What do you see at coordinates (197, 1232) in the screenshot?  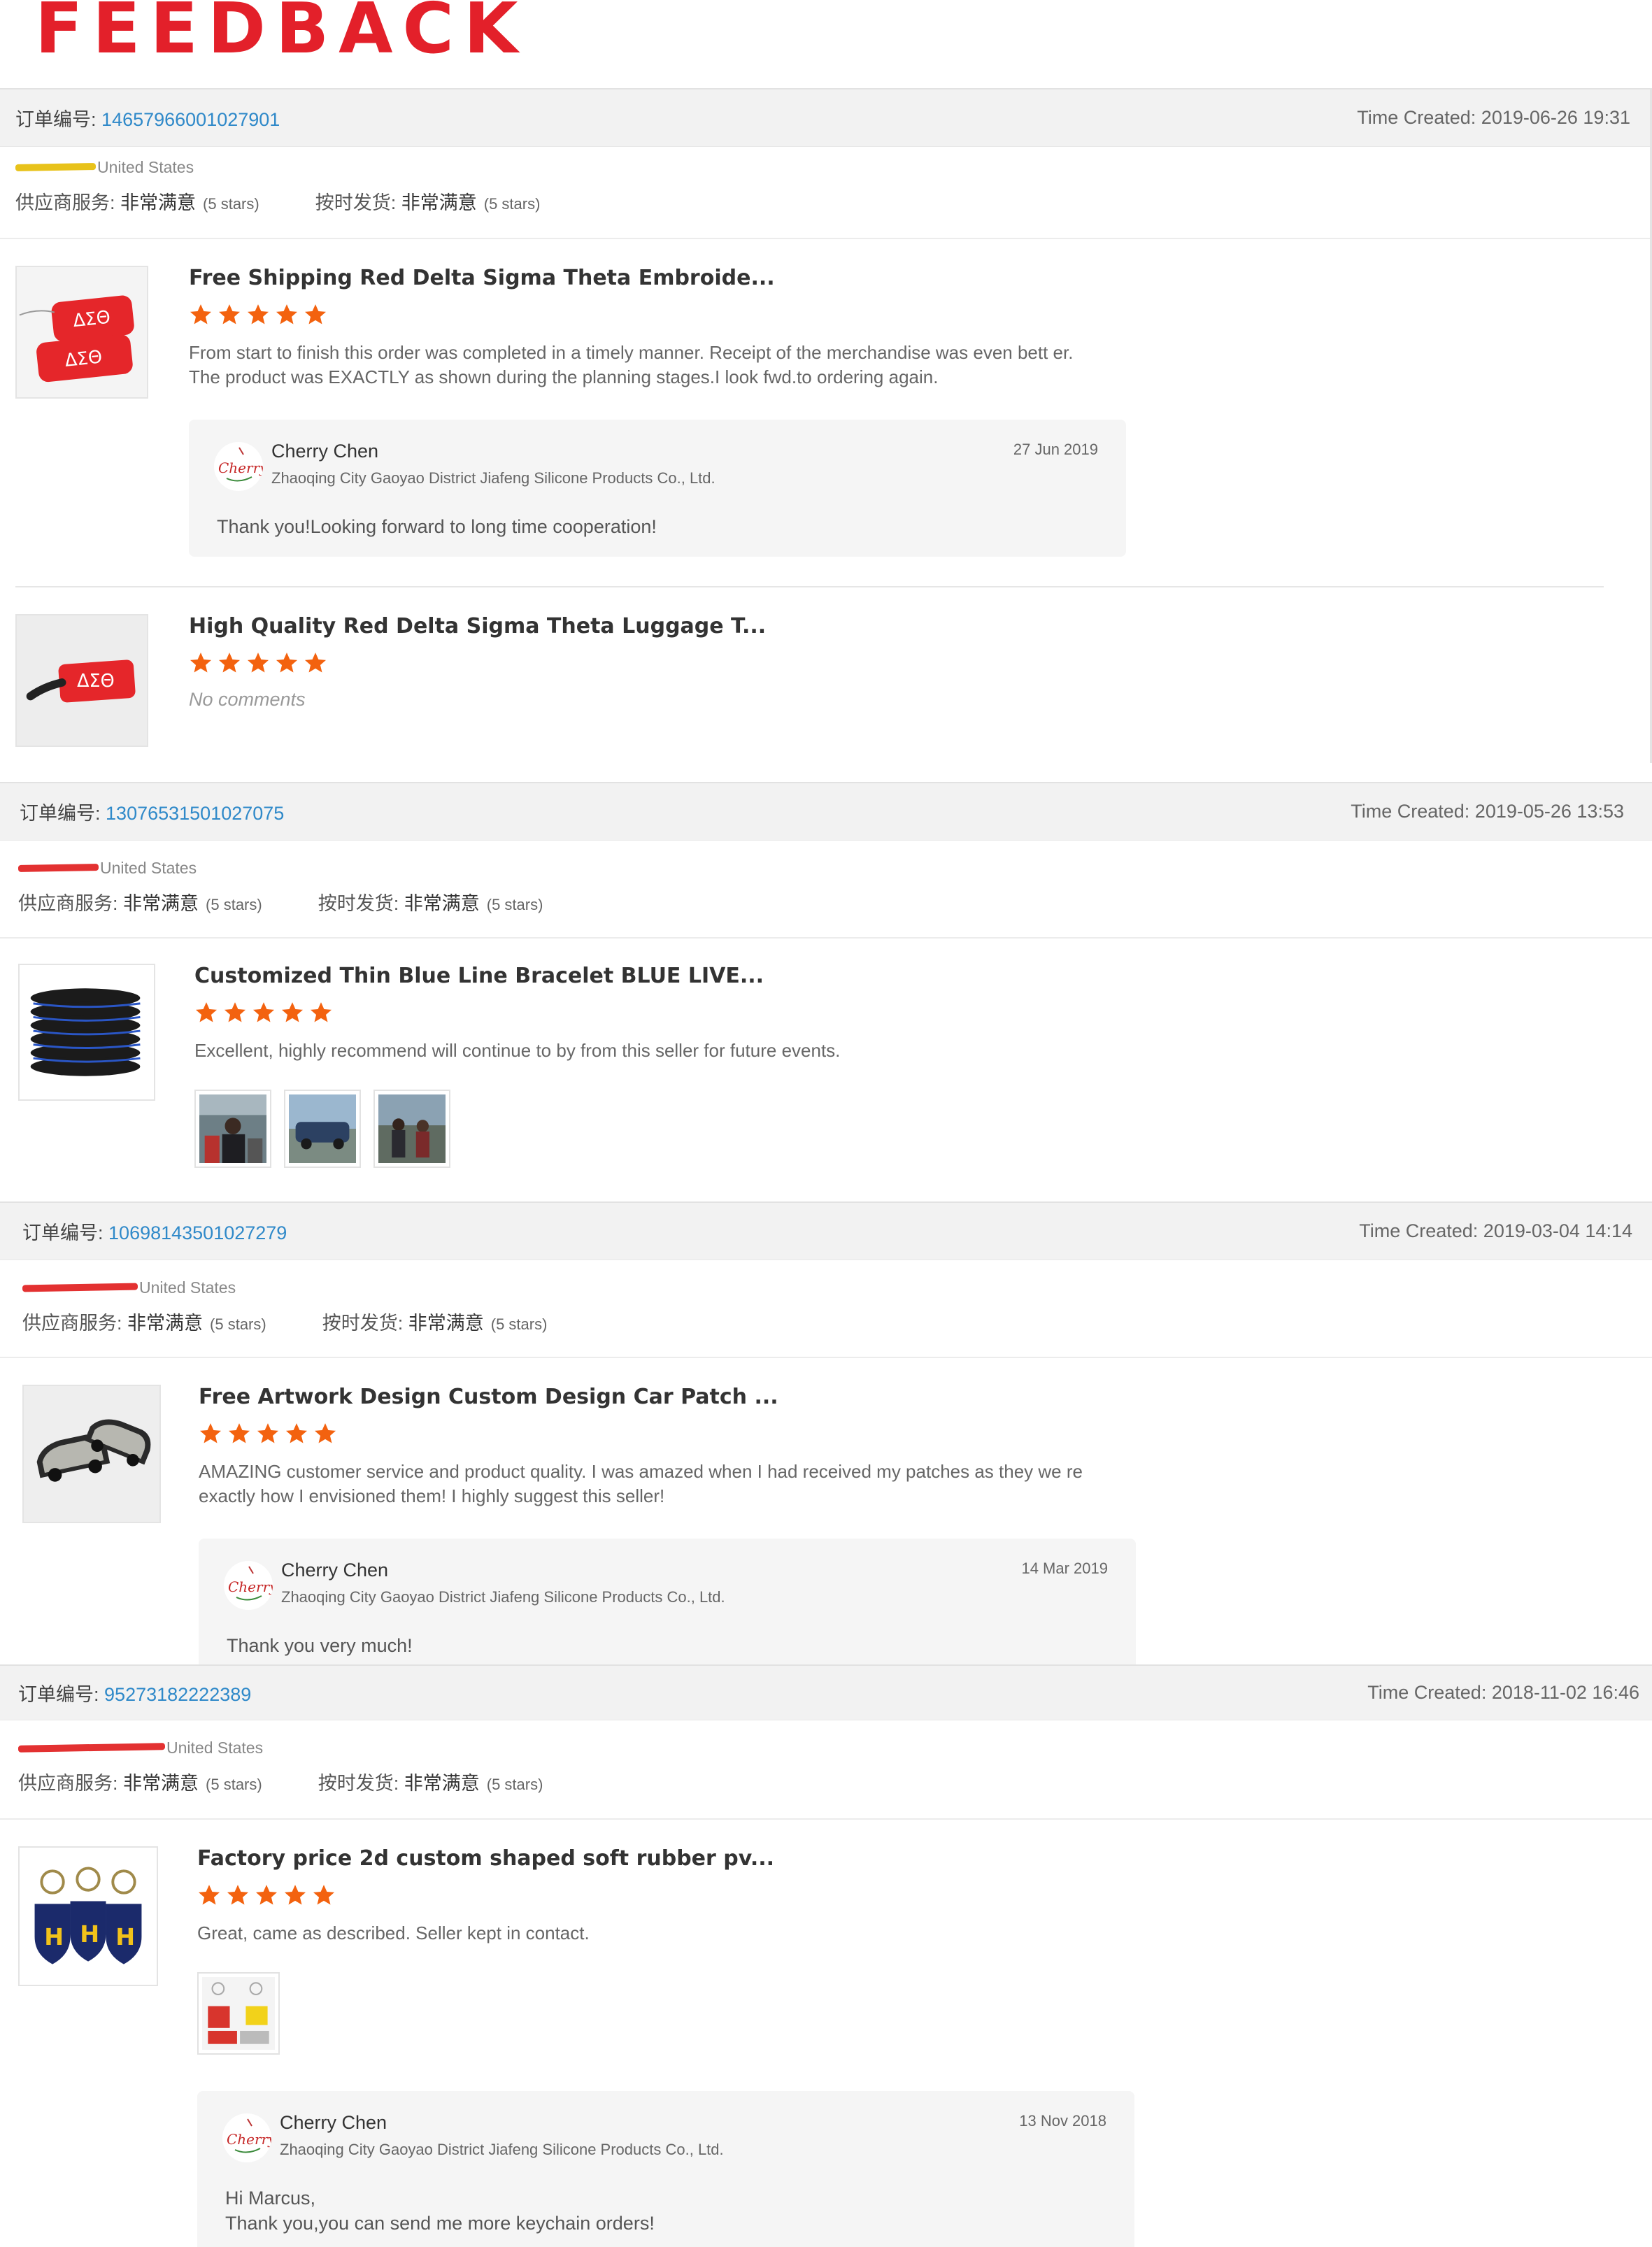 I see `order-number-link: 10698143501027279` at bounding box center [197, 1232].